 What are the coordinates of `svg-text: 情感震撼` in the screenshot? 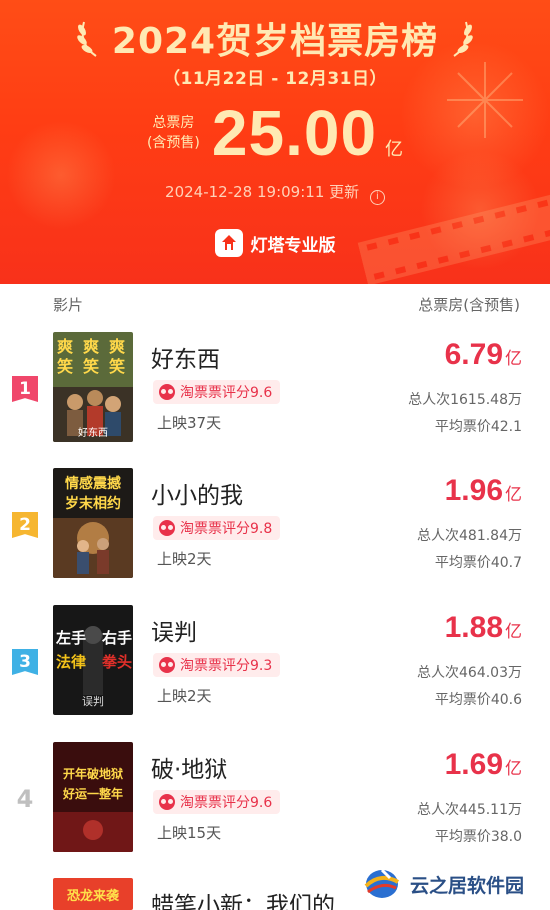 It's located at (93, 483).